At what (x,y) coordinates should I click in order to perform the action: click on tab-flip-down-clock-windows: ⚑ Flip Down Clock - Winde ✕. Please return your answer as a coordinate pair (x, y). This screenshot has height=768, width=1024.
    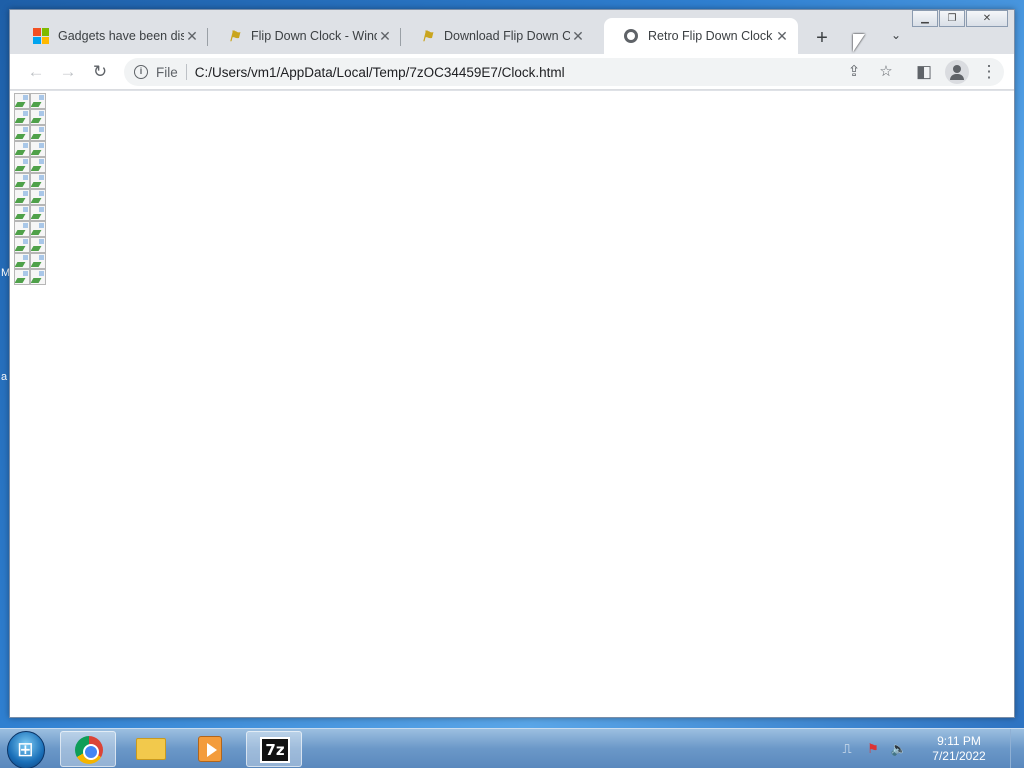
    Looking at the image, I should click on (304, 36).